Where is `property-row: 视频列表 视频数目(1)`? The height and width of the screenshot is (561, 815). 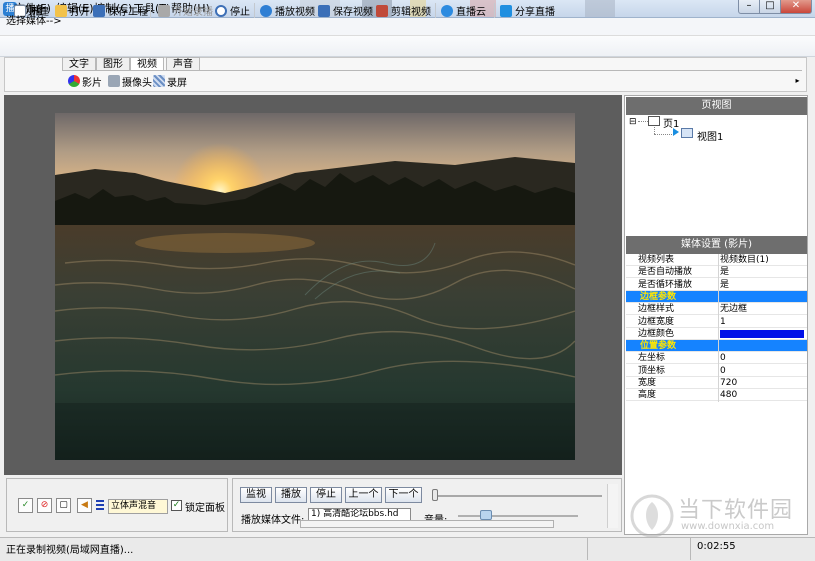
property-row: 视频列表 视频数目(1) is located at coordinates (716, 260).